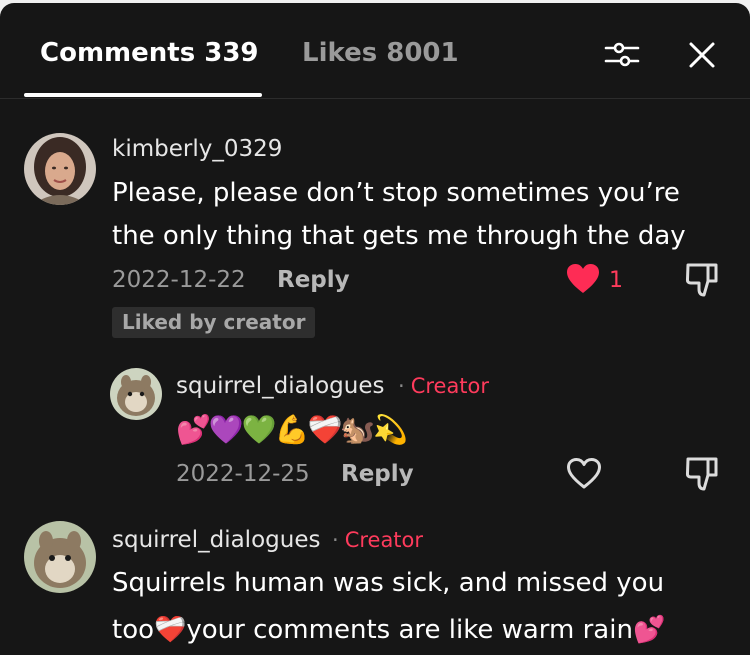 This screenshot has height=655, width=750. What do you see at coordinates (584, 476) in the screenshot?
I see `heart-outline-icon` at bounding box center [584, 476].